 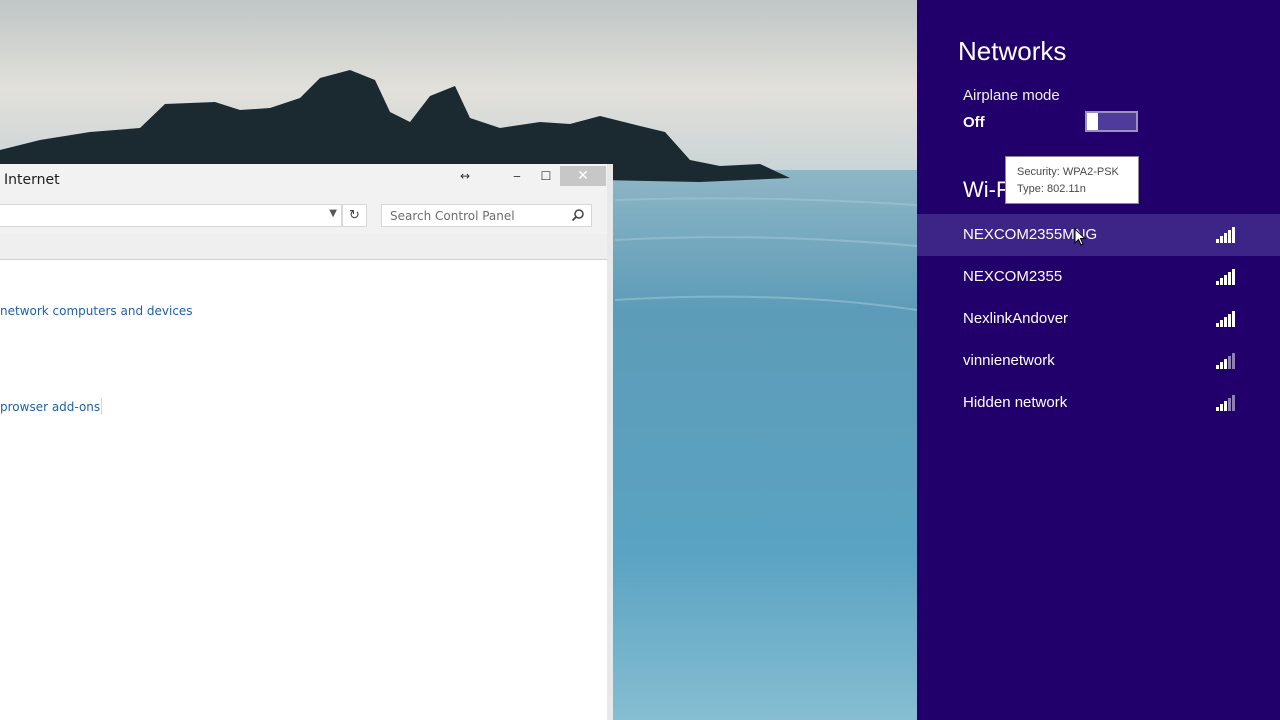 I want to click on network-name: vinnienetwork, so click(x=1009, y=360).